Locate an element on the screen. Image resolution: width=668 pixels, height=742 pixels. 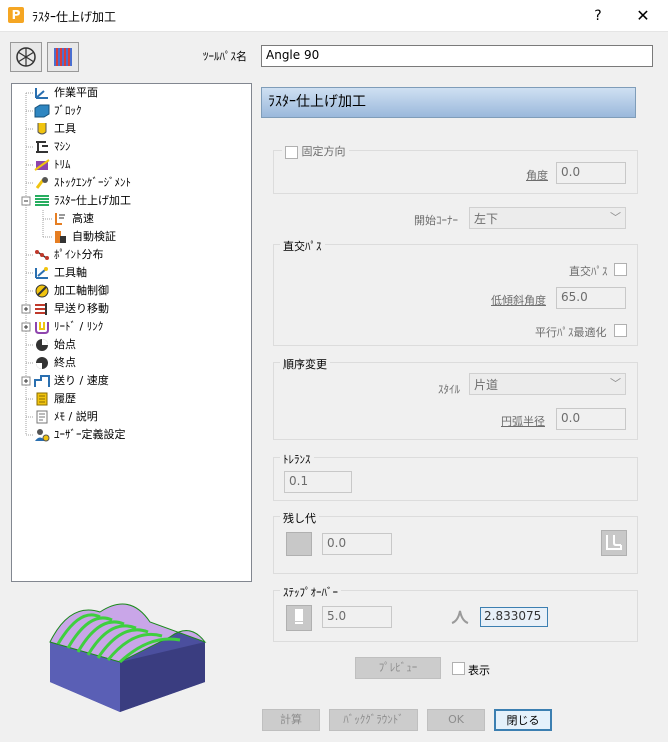
stock-input: 0.0 is located at coordinates (357, 544).